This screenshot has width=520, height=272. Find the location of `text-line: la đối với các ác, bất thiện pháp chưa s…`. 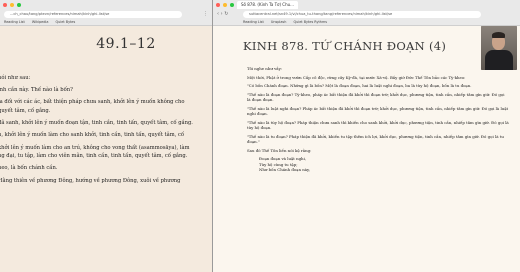

text-line: la đối với các ác, bất thiện pháp chưa s… is located at coordinates (92, 102).